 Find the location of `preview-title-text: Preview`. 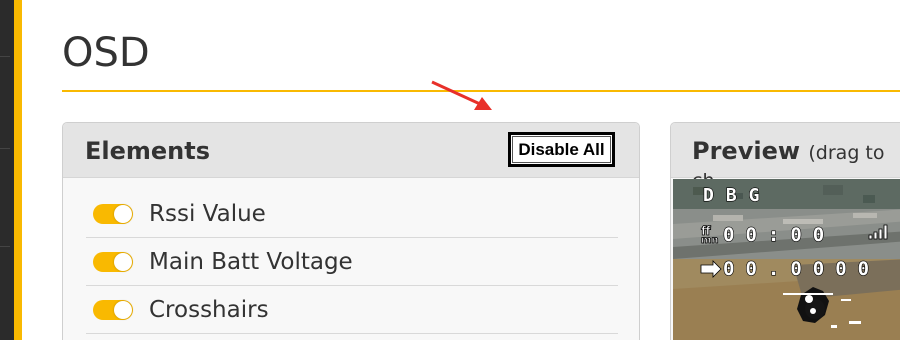

preview-title-text: Preview is located at coordinates (746, 151).